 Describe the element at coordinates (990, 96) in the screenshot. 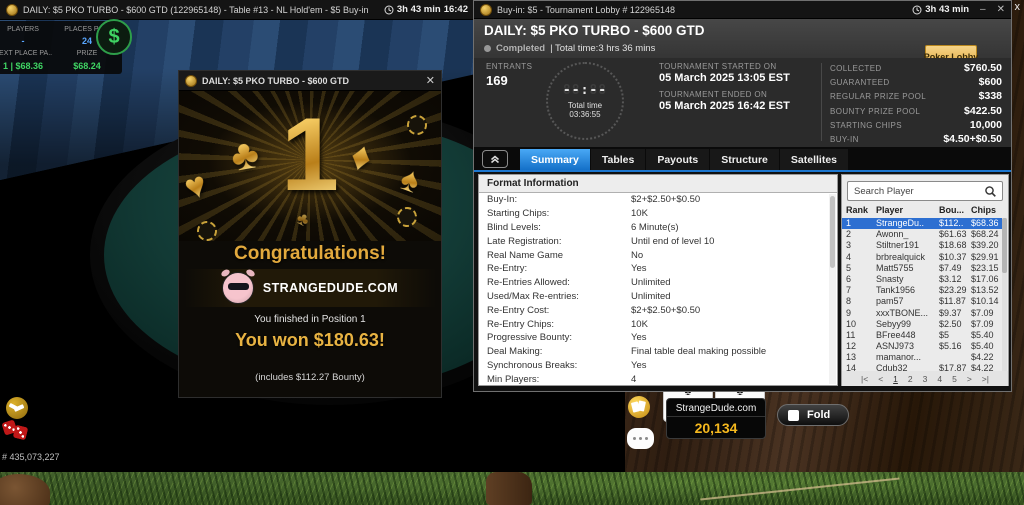

I see `prize-stat-value: $338` at that location.